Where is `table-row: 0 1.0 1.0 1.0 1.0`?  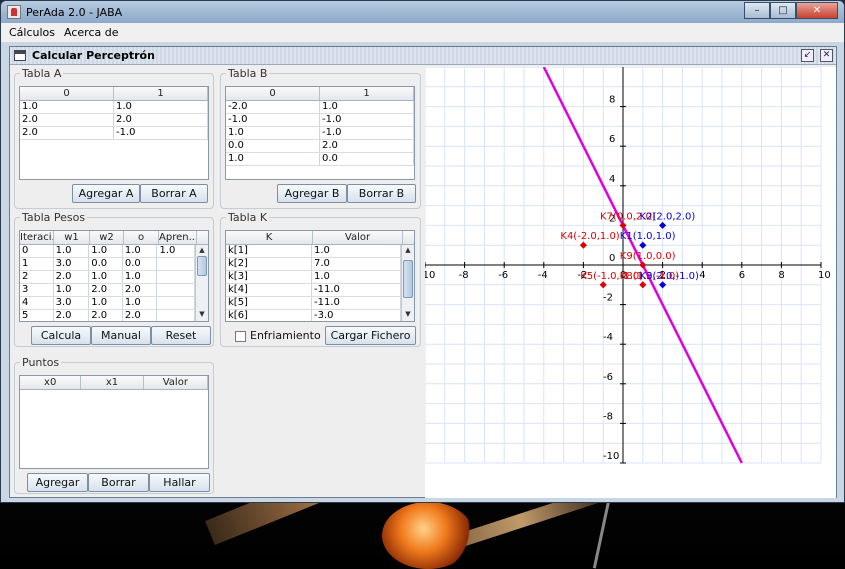
table-row: 0 1.0 1.0 1.0 1.0 is located at coordinates (108, 251).